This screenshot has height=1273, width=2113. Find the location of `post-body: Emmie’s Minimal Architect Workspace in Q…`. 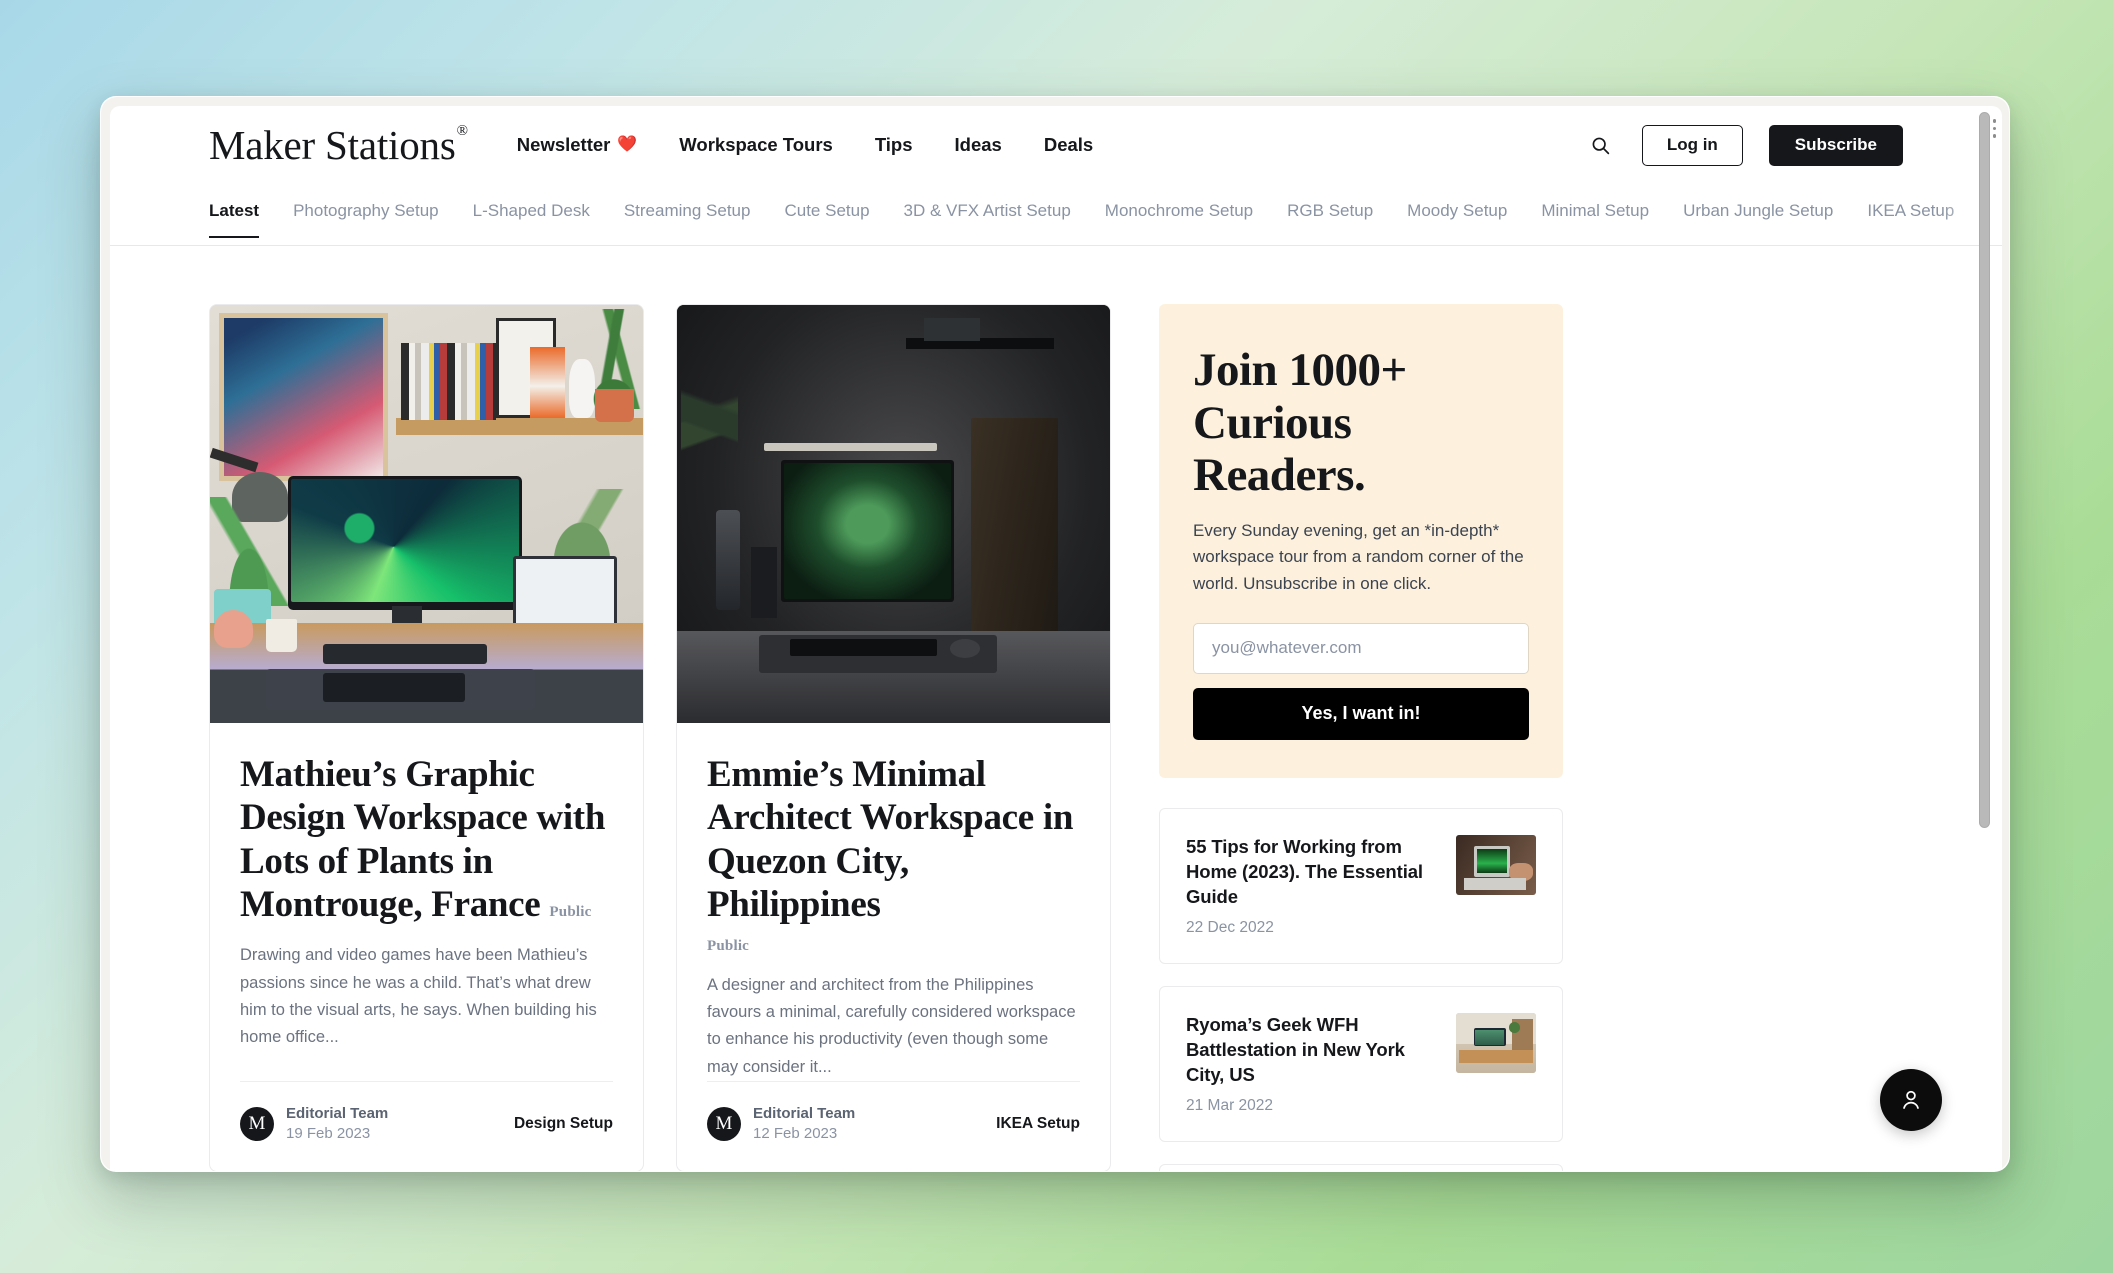

post-body: Emmie’s Minimal Architect Workspace in Q… is located at coordinates (893, 902).